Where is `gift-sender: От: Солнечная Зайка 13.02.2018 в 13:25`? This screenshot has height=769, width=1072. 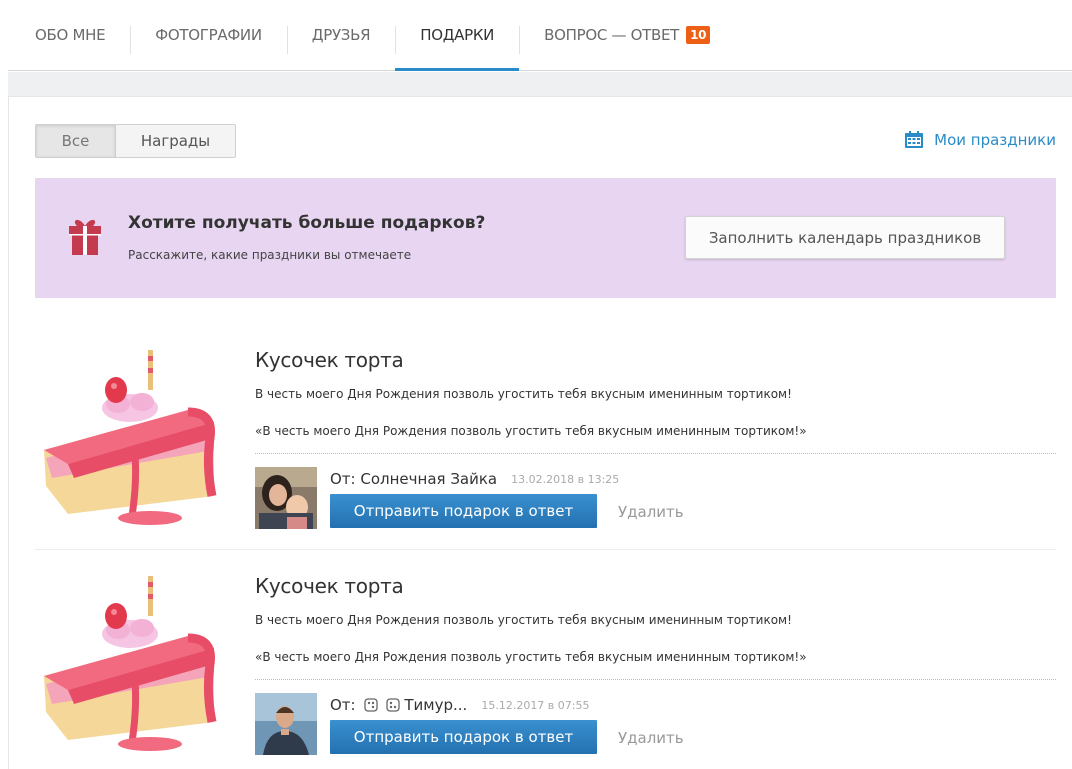
gift-sender: От: Солнечная Зайка 13.02.2018 в 13:25 is located at coordinates (474, 479).